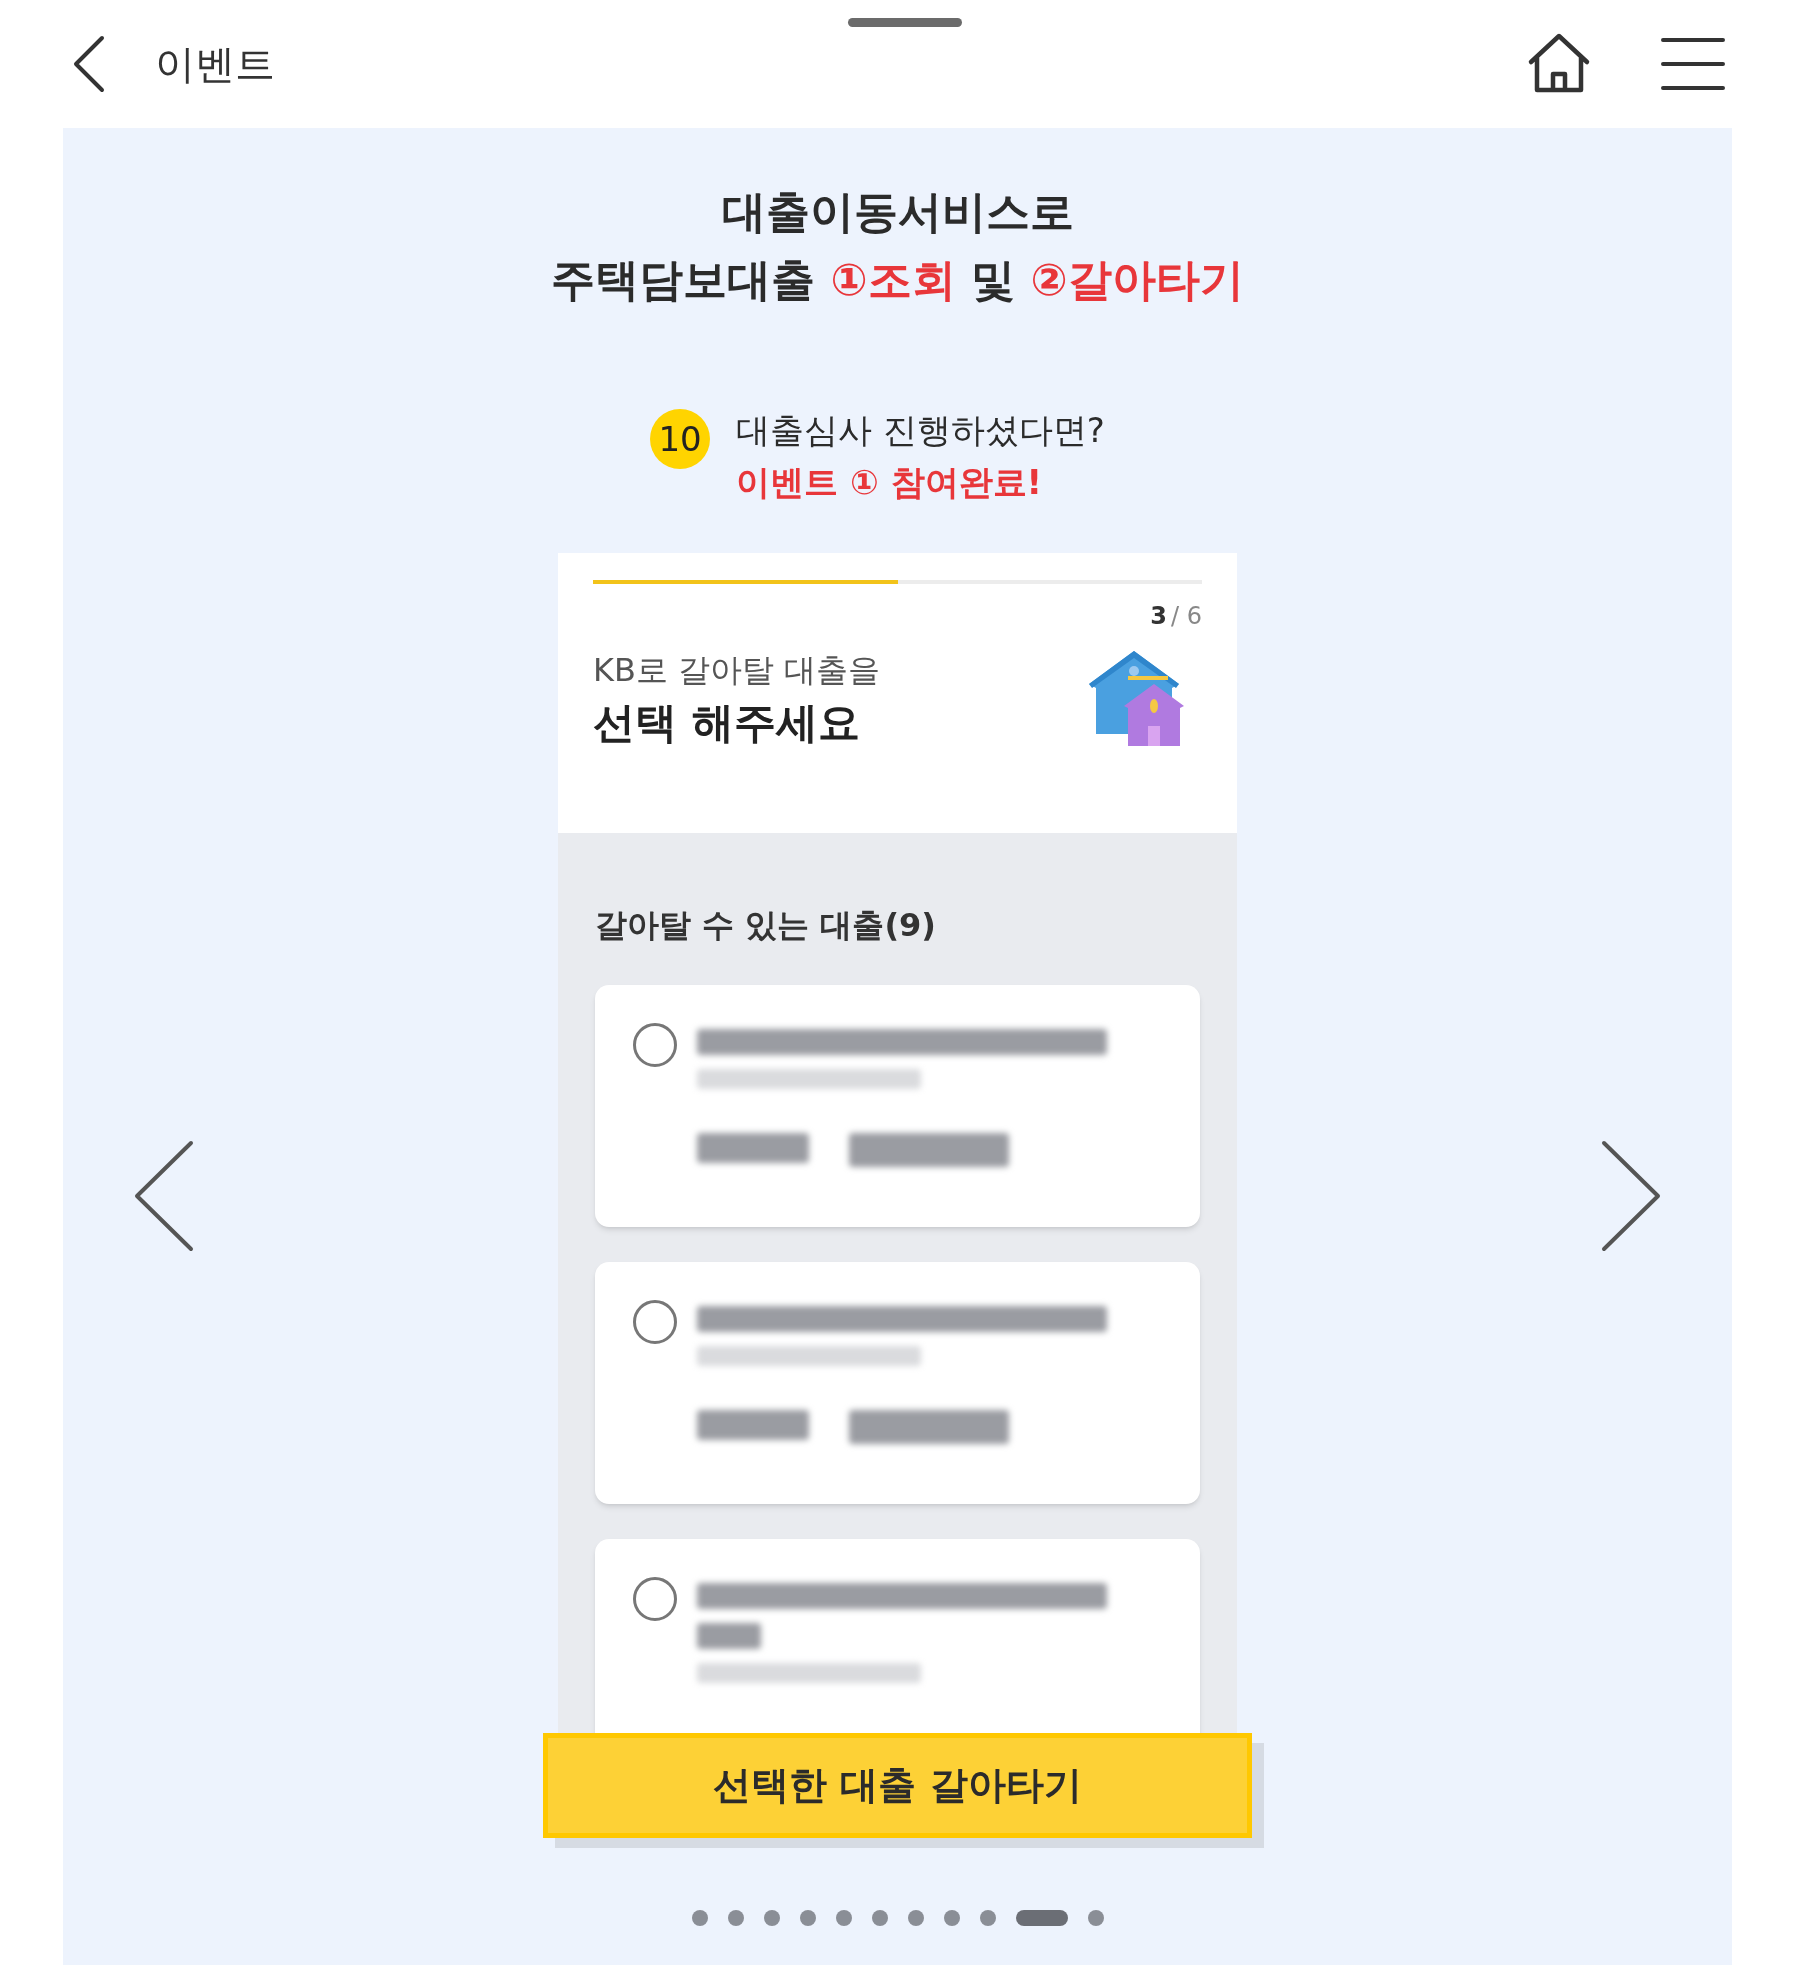 This screenshot has height=1965, width=1795. Describe the element at coordinates (680, 439) in the screenshot. I see `step-badge: 10` at that location.